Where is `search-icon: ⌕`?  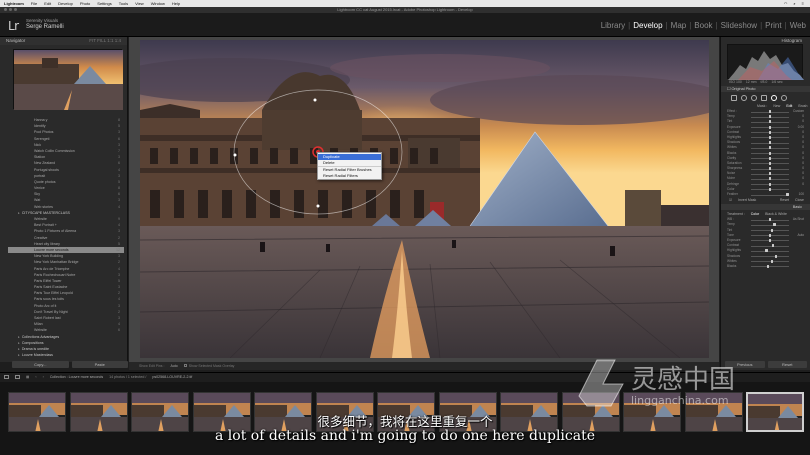 search-icon: ⌕ is located at coordinates (794, 3).